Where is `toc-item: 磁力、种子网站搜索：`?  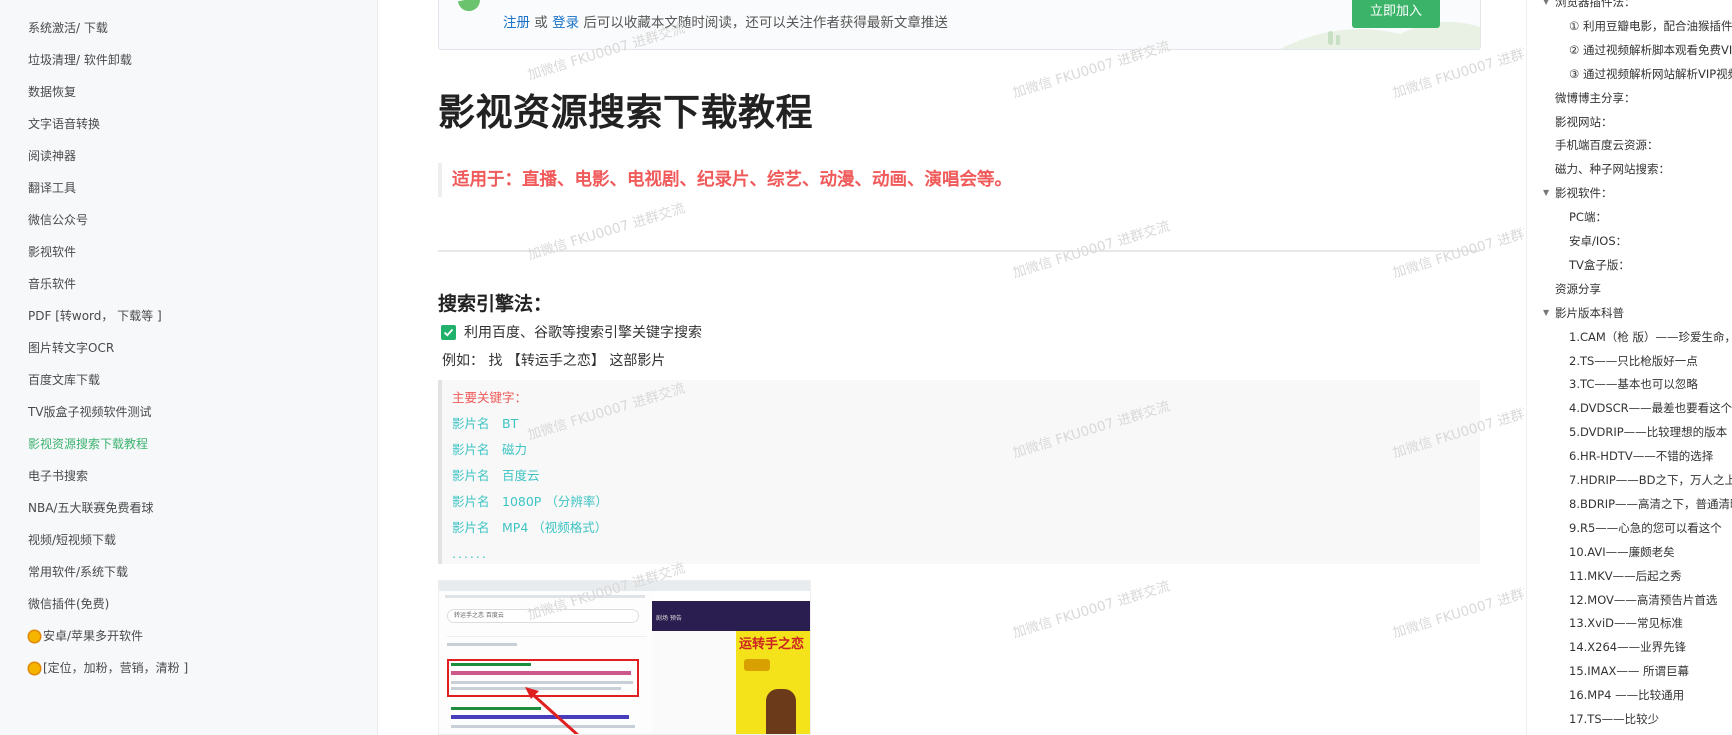 toc-item: 磁力、种子网站搜索： is located at coordinates (1612, 169).